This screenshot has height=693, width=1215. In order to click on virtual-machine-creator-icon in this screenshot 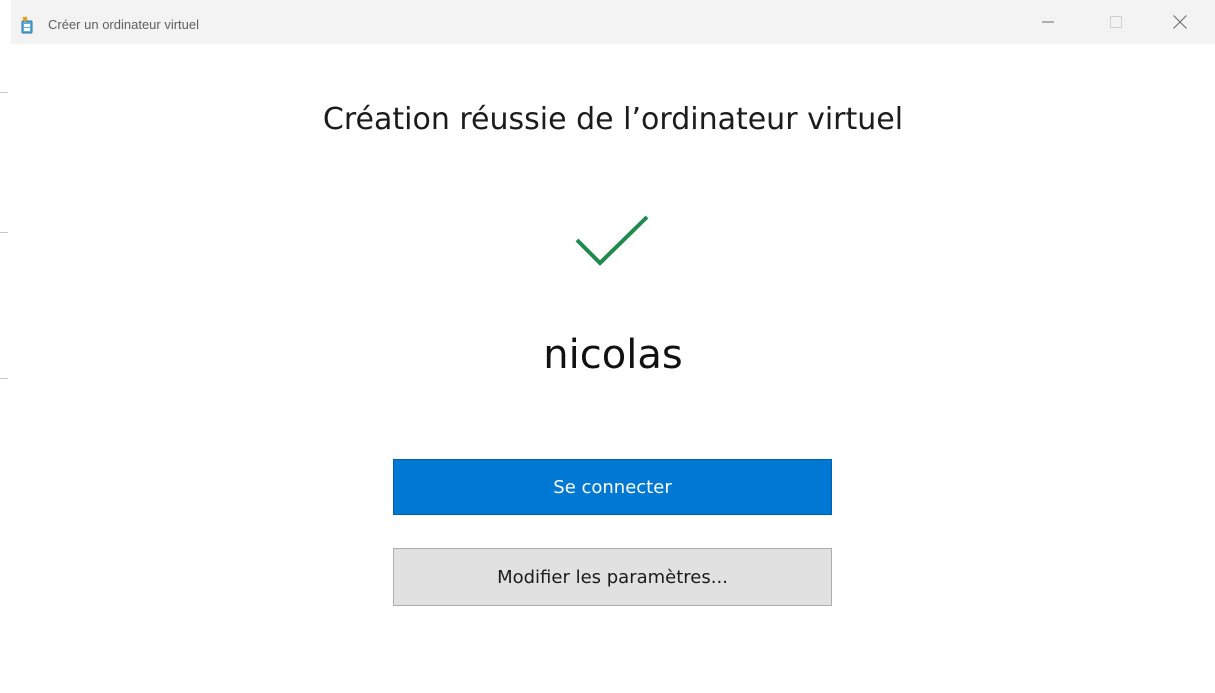, I will do `click(27, 25)`.